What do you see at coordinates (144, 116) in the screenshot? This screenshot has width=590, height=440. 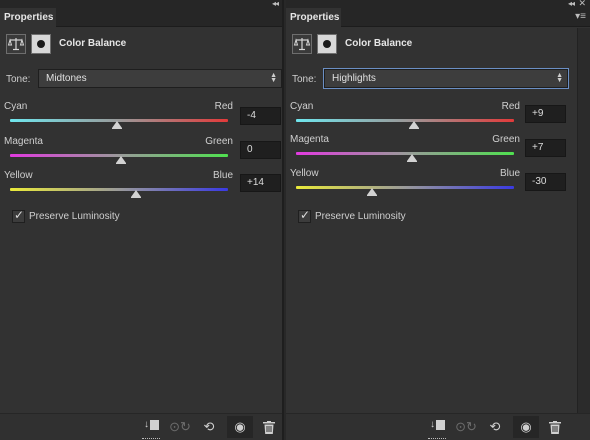 I see `slider-cyan-red: Cyan Red -4` at bounding box center [144, 116].